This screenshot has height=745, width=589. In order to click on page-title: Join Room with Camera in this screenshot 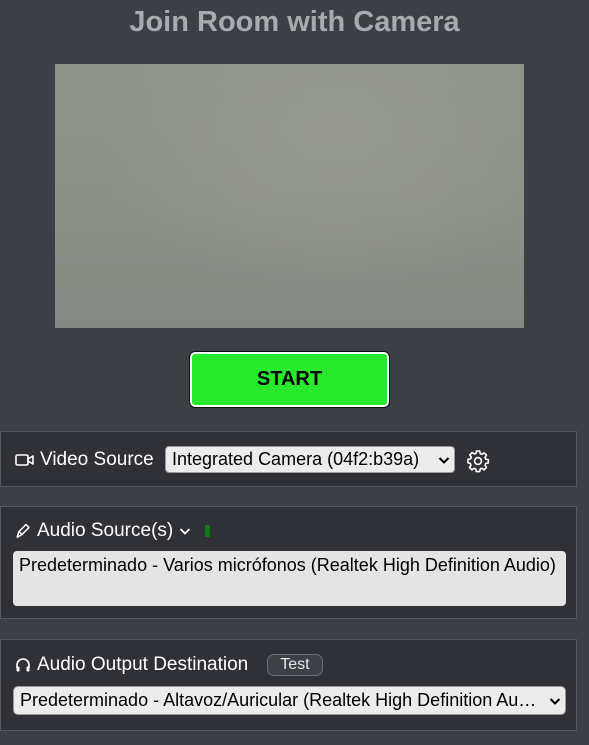, I will do `click(294, 22)`.